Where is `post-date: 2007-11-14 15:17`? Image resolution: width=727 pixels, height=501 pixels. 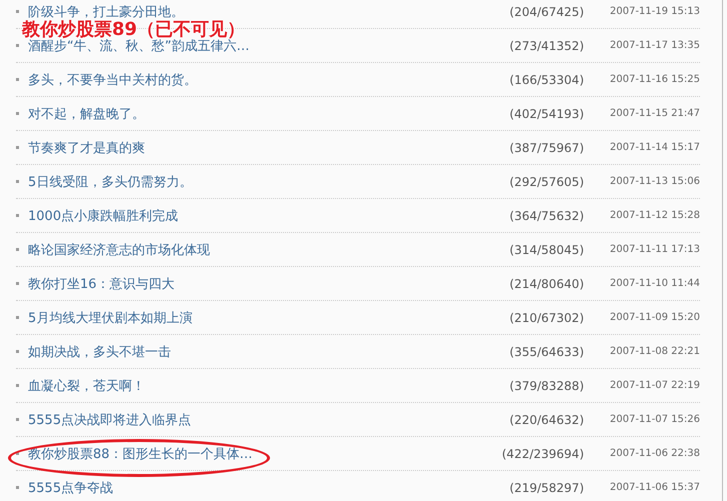
post-date: 2007-11-14 15:17 is located at coordinates (654, 147).